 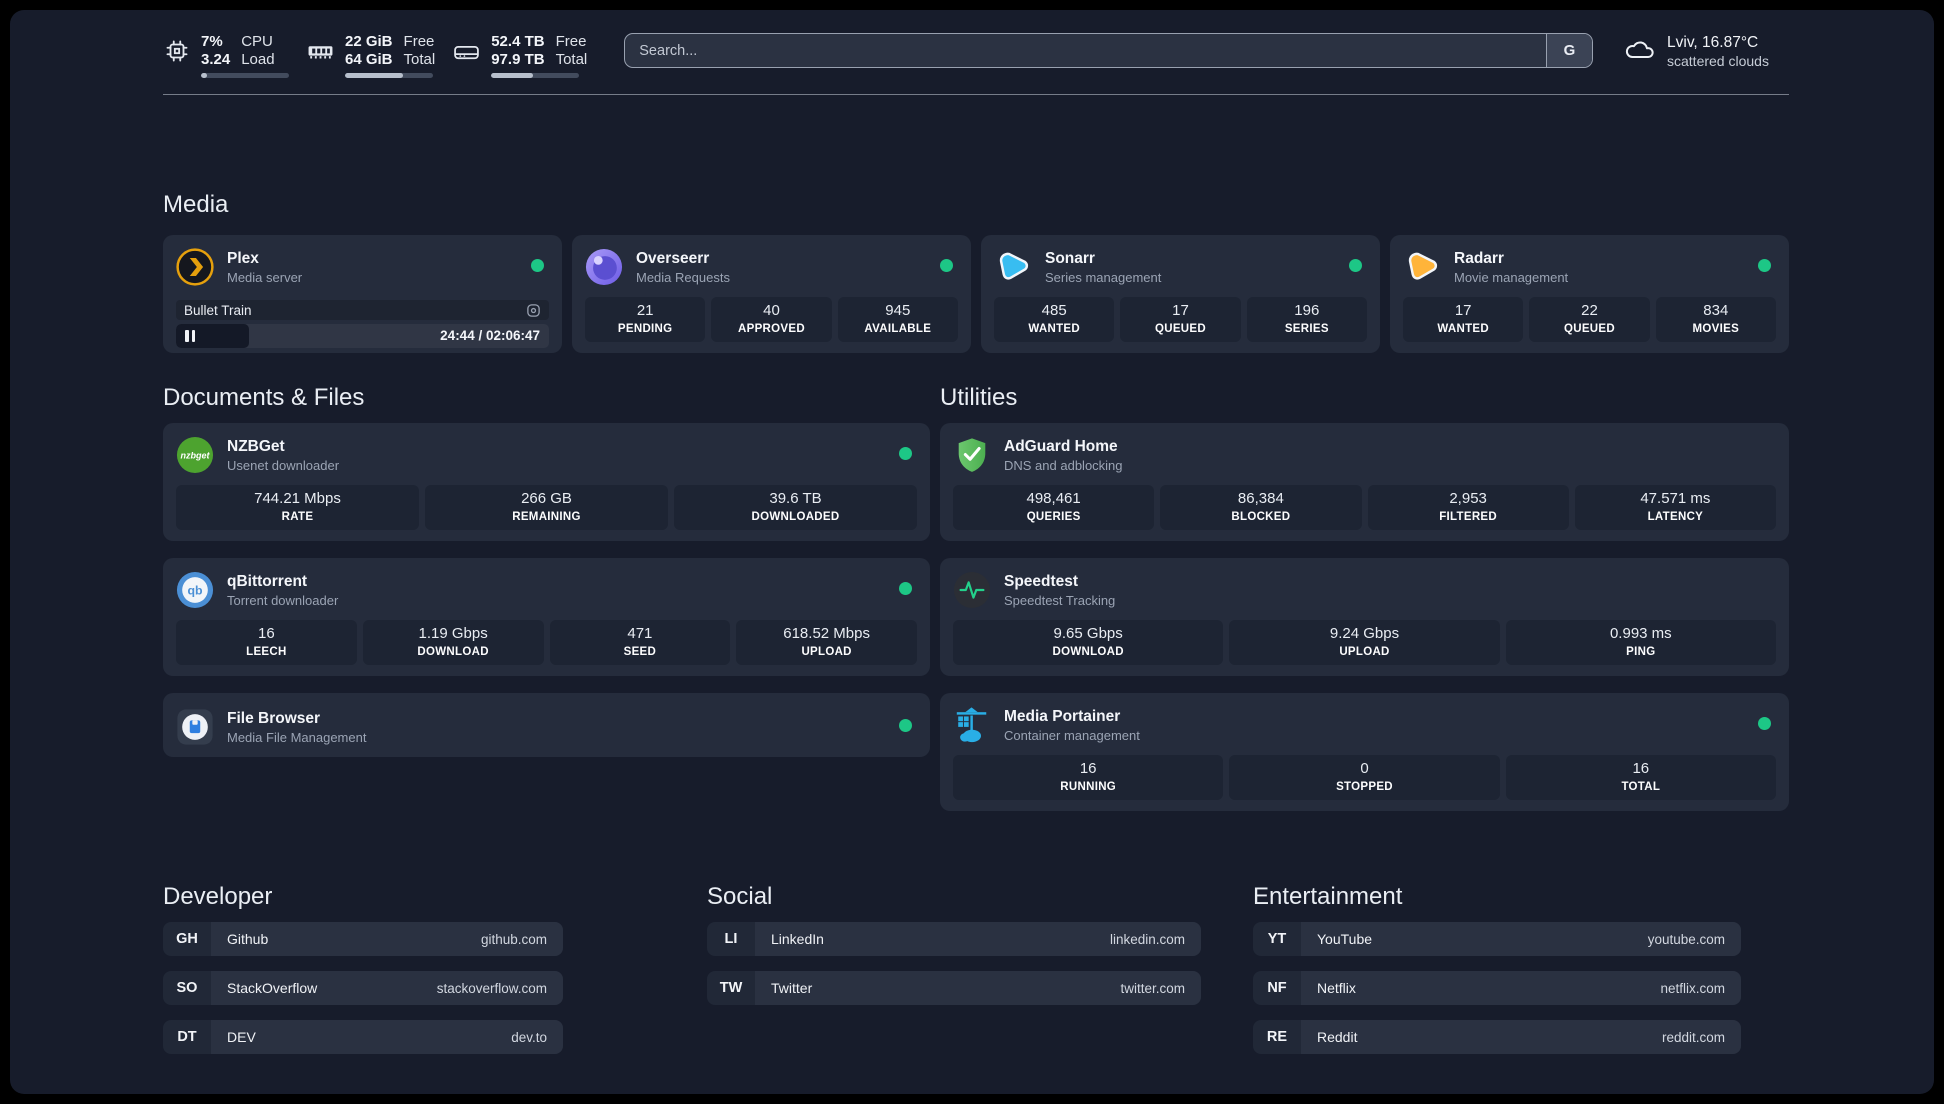 What do you see at coordinates (792, 988) in the screenshot?
I see `bookmark-name: Twitter` at bounding box center [792, 988].